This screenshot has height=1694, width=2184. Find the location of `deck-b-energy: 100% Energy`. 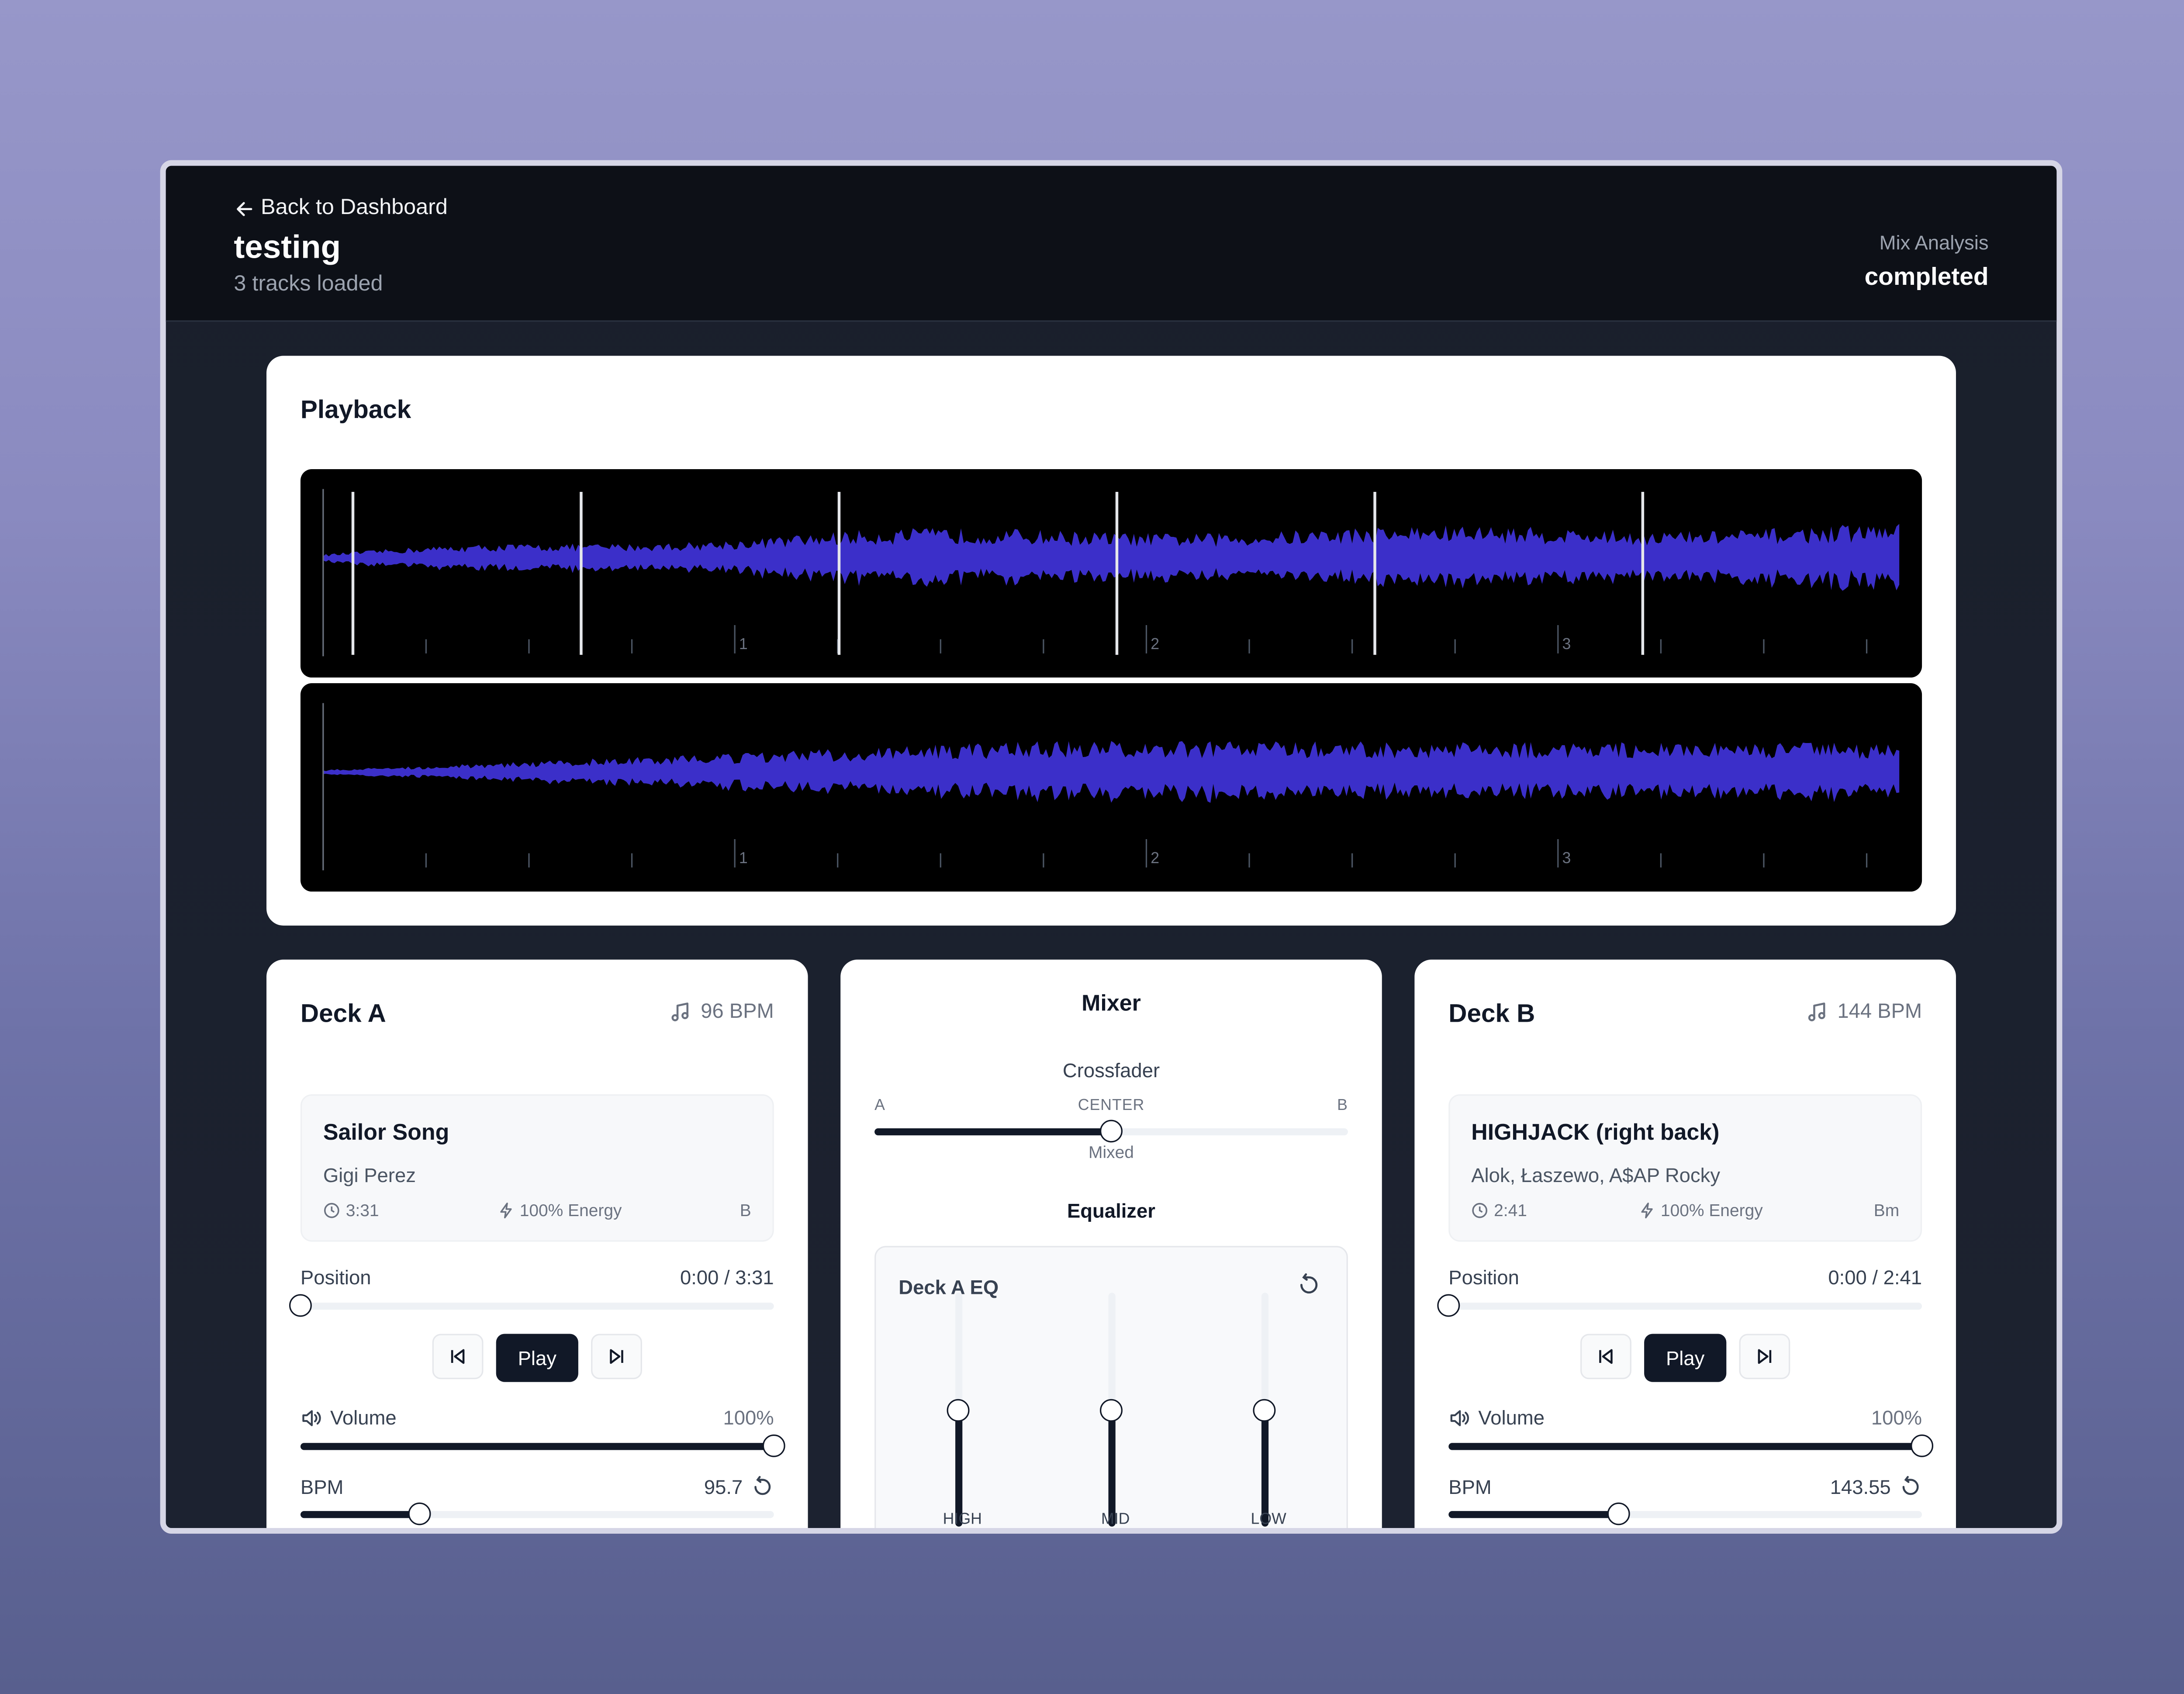

deck-b-energy: 100% Energy is located at coordinates (1700, 1210).